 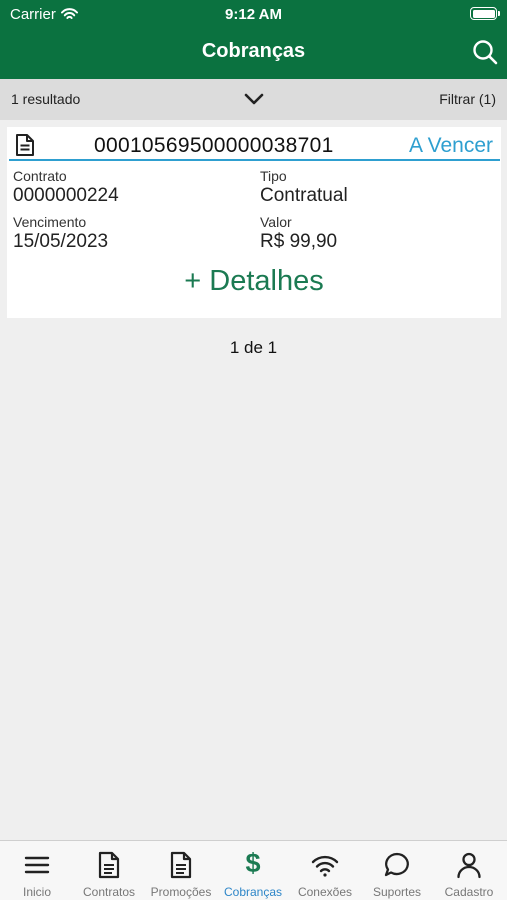 I want to click on wifi-icon, so click(x=325, y=866).